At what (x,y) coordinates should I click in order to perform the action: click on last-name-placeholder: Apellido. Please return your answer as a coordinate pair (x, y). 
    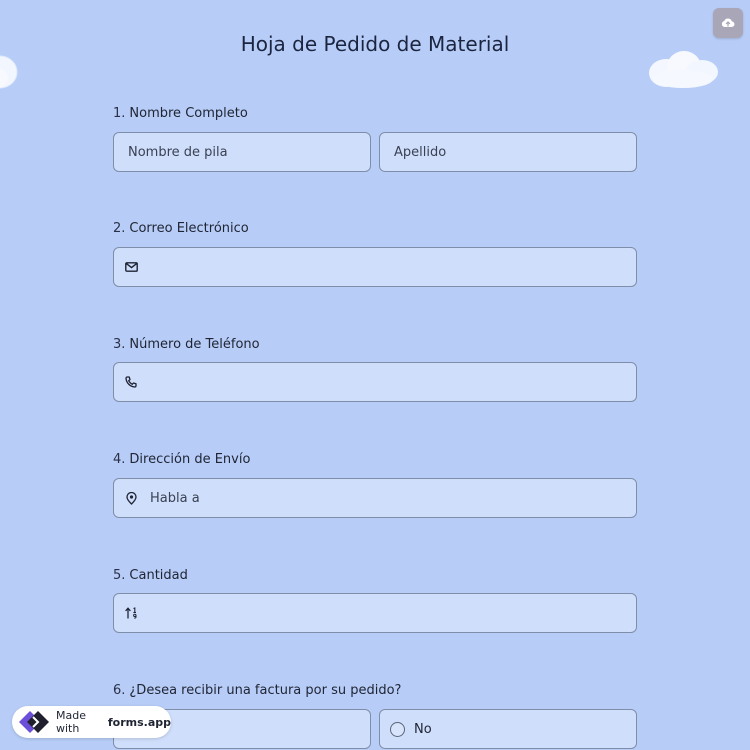
    Looking at the image, I should click on (420, 152).